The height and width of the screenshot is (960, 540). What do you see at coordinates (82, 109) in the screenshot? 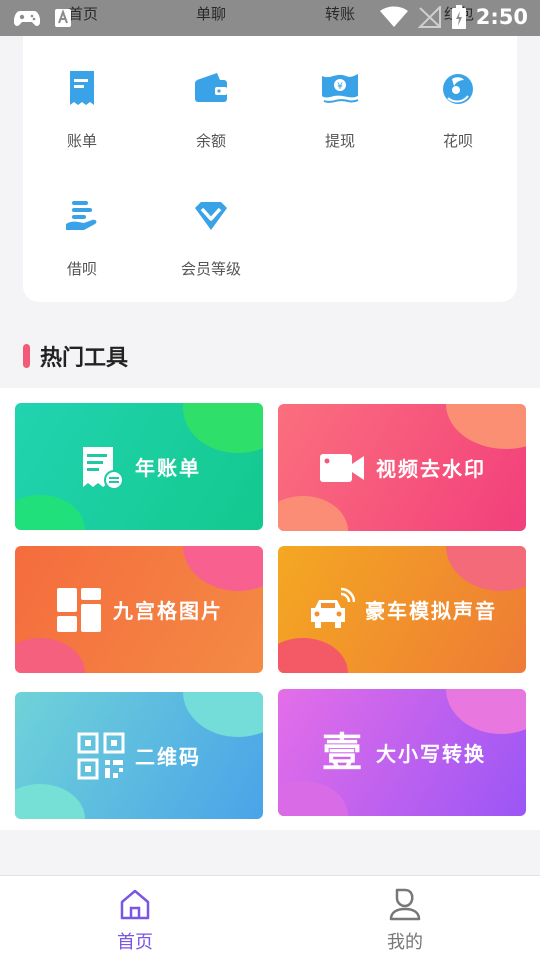
I see `grid-item-bill: 账单` at bounding box center [82, 109].